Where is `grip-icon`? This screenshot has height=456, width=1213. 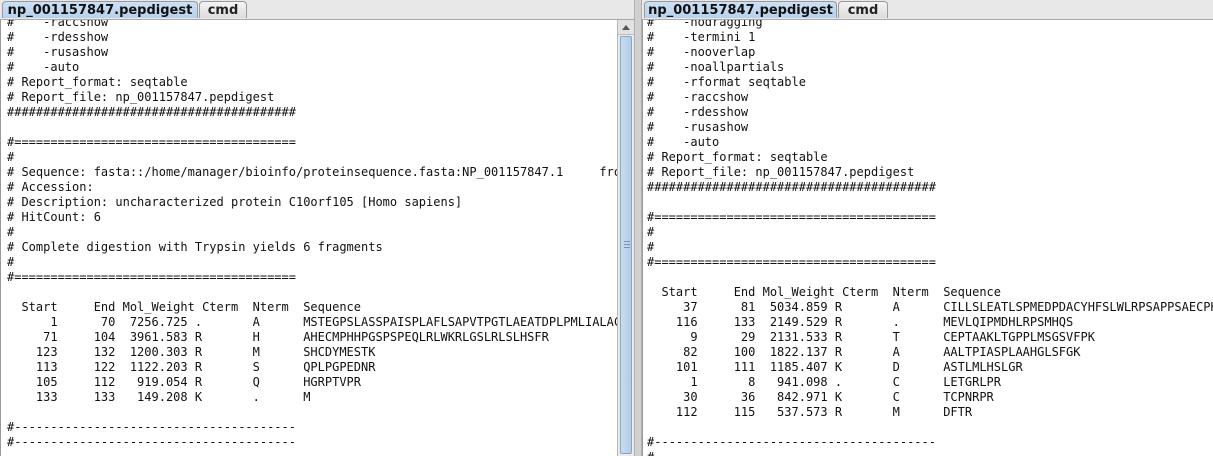 grip-icon is located at coordinates (627, 244).